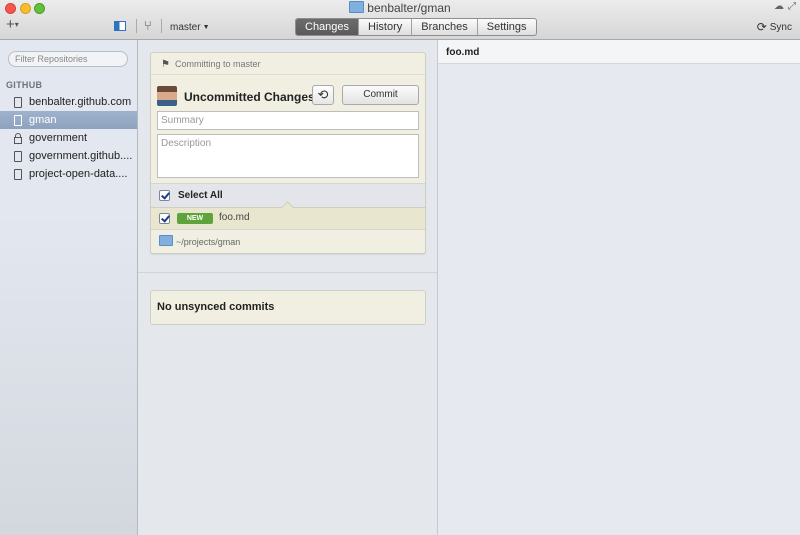 The image size is (800, 535). I want to click on window-title: benbalter/gman, so click(400, 8).